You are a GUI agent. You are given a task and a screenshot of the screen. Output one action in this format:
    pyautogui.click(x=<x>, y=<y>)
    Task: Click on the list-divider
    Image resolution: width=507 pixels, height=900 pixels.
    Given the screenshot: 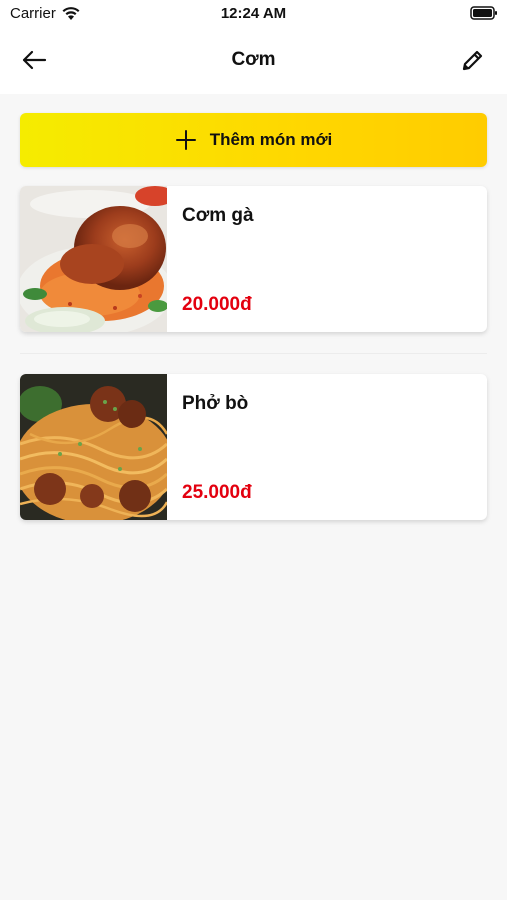 What is the action you would take?
    pyautogui.click(x=253, y=353)
    